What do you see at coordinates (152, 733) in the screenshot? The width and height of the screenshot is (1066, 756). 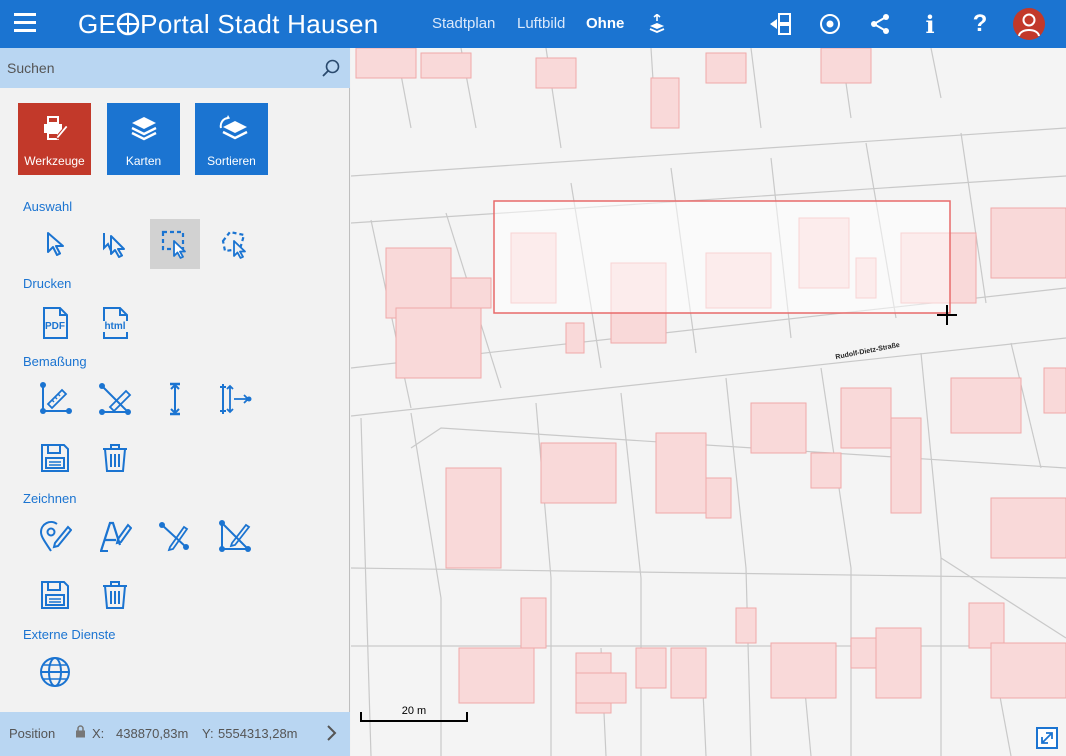 I see `position-x-value: 438870,83m` at bounding box center [152, 733].